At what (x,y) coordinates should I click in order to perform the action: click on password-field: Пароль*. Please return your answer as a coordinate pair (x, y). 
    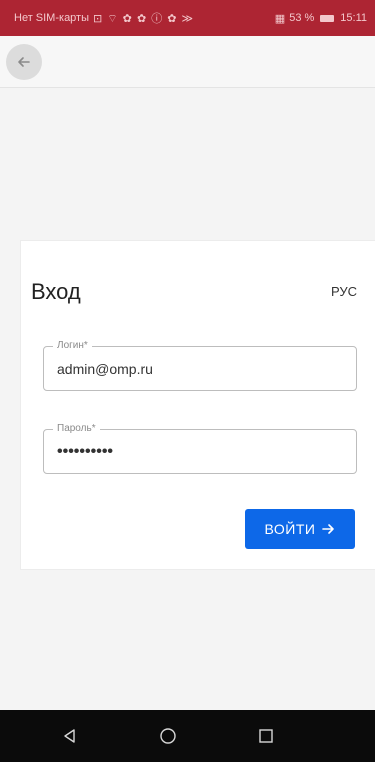
    Looking at the image, I should click on (200, 448).